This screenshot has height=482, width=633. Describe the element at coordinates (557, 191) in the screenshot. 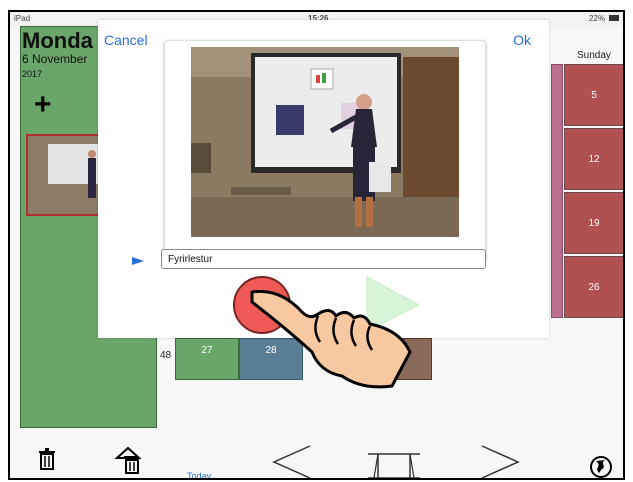

I see `saturday-column` at that location.